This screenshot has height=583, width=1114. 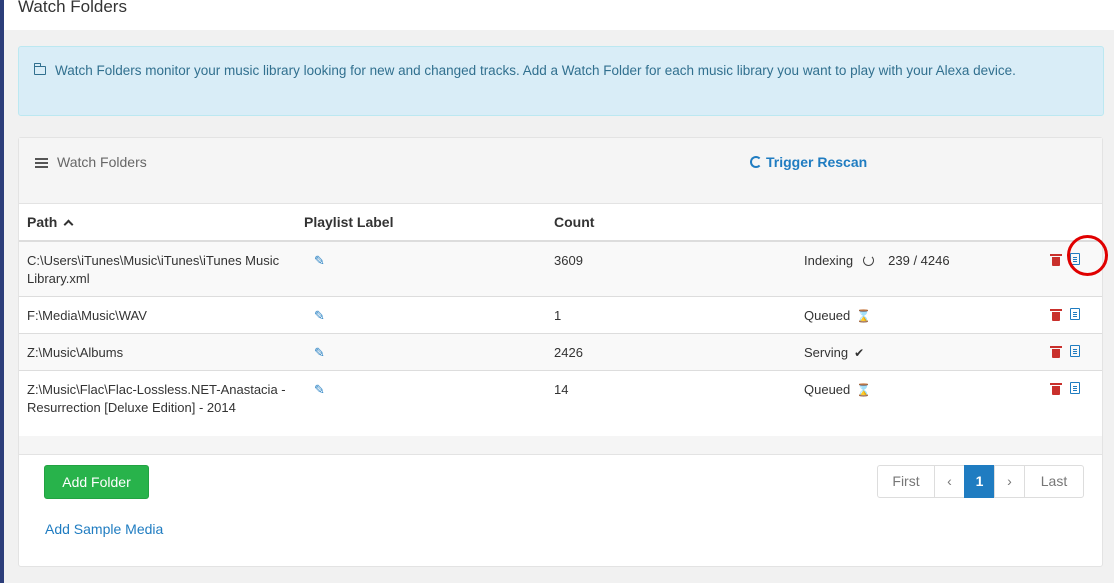 I want to click on panel-title: Watch Folders, so click(x=102, y=162).